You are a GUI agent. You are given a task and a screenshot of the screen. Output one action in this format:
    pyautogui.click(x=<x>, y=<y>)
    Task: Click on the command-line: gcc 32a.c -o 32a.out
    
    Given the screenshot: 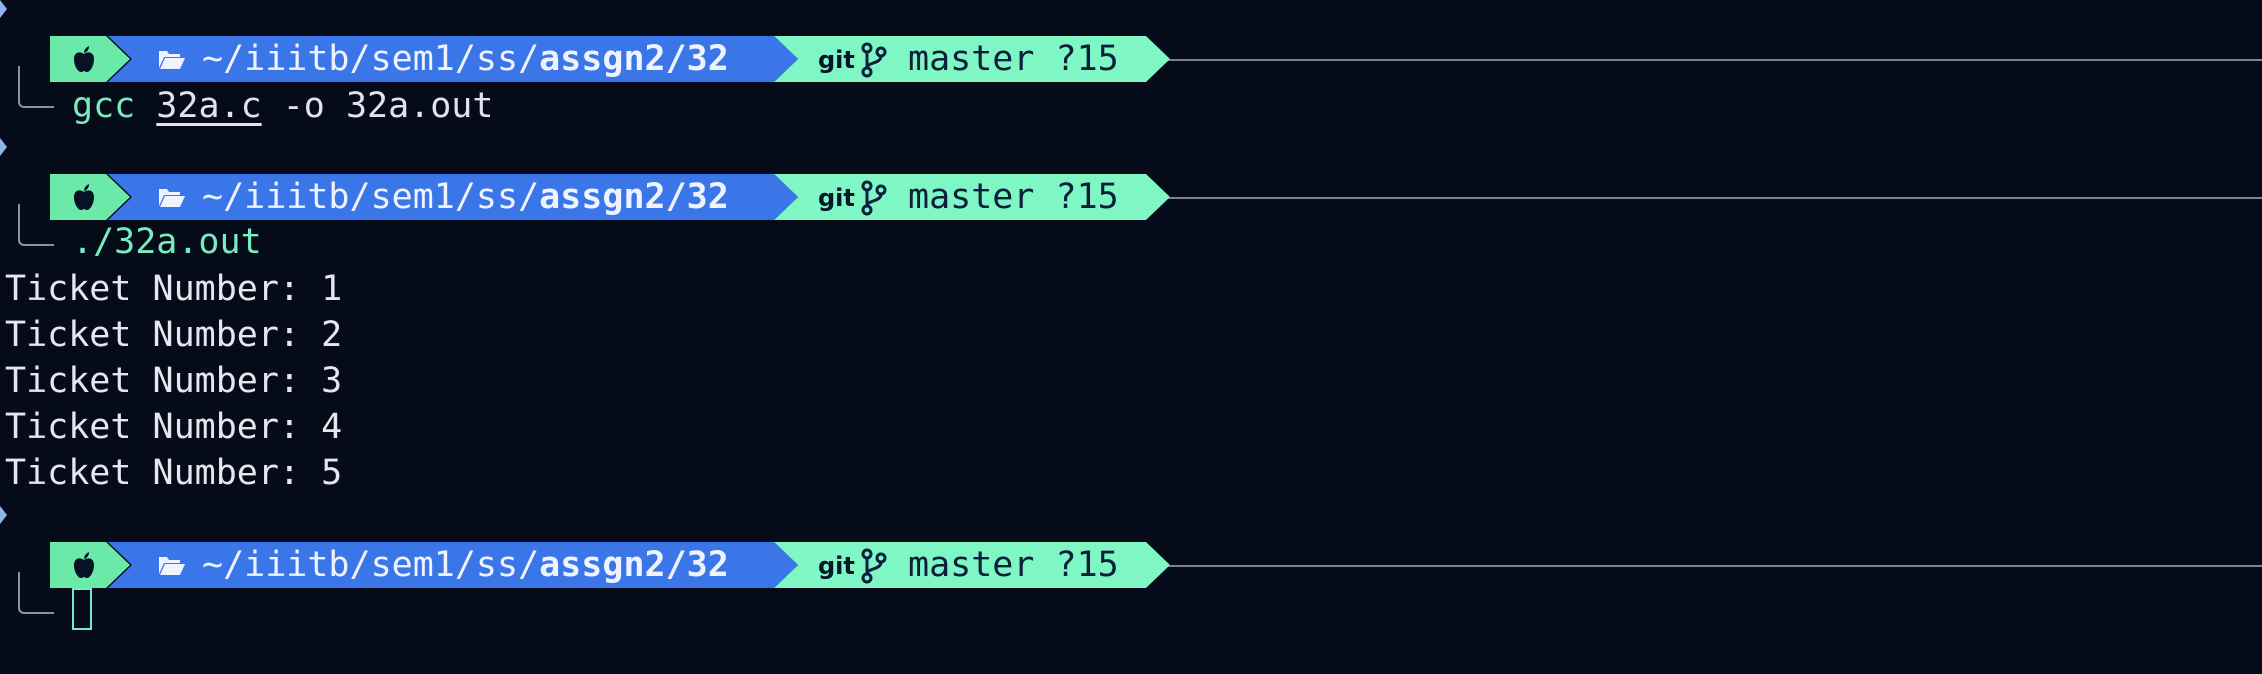 What is the action you would take?
    pyautogui.click(x=282, y=106)
    